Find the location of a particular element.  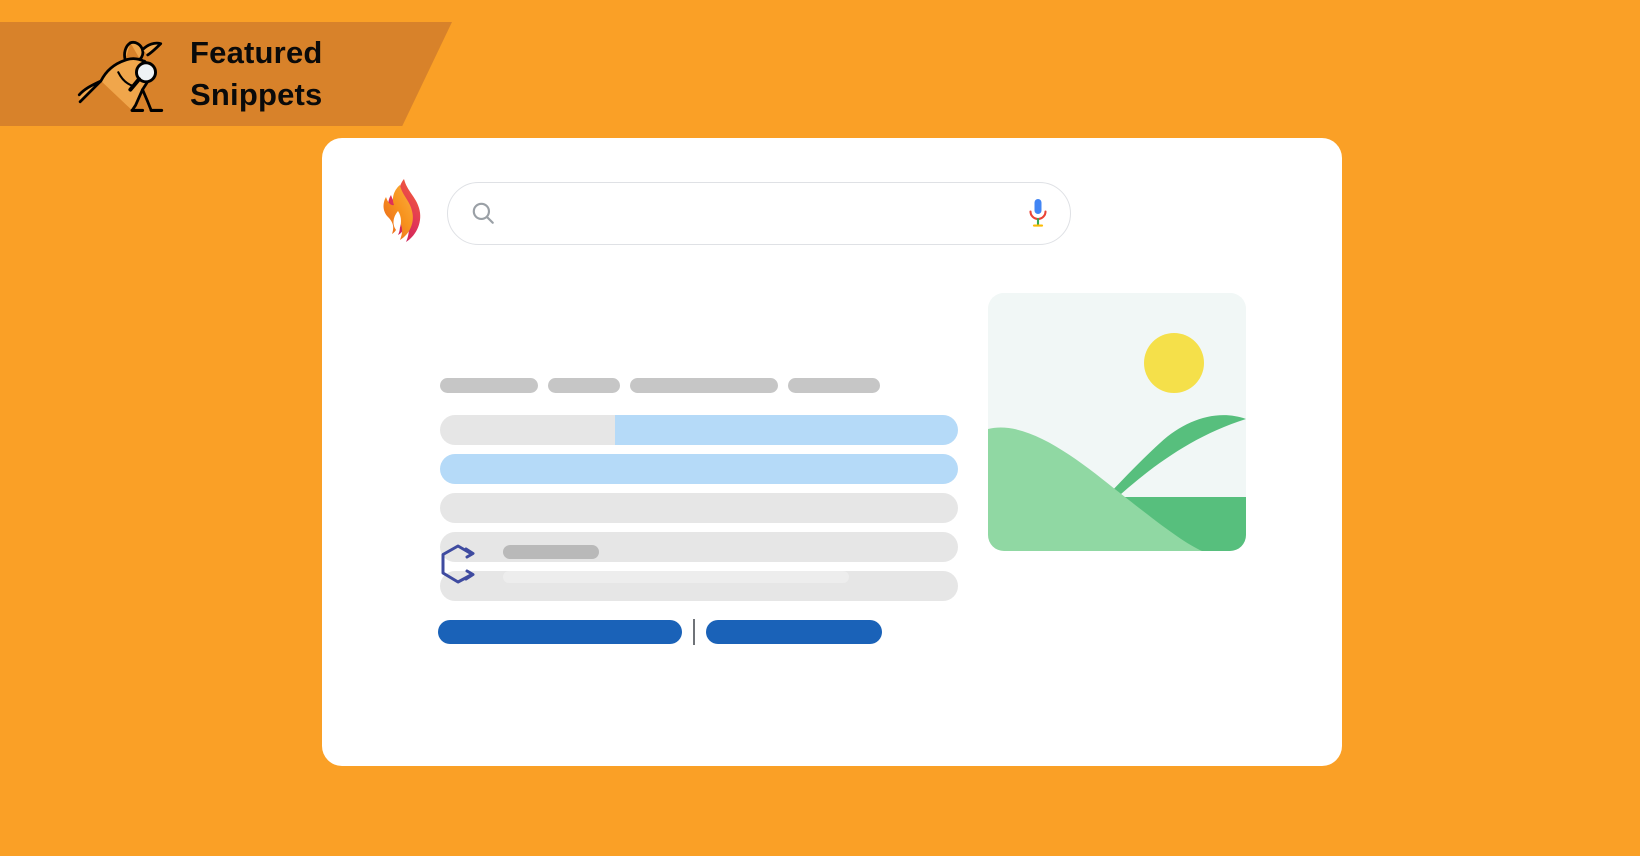

source-title-placeholder is located at coordinates (551, 552).